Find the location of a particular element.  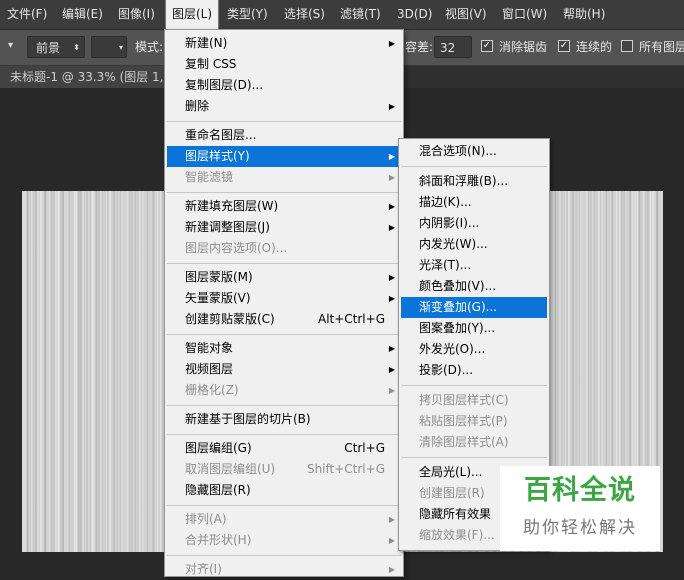

antialias-label: 消除锯齿 is located at coordinates (523, 47).